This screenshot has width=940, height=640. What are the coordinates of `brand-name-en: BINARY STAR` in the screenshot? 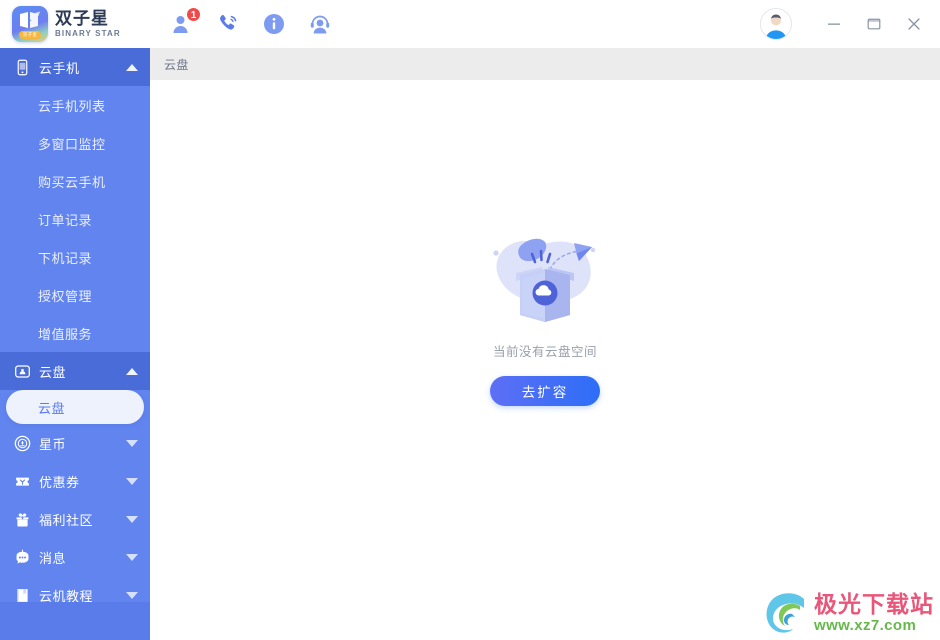 It's located at (88, 33).